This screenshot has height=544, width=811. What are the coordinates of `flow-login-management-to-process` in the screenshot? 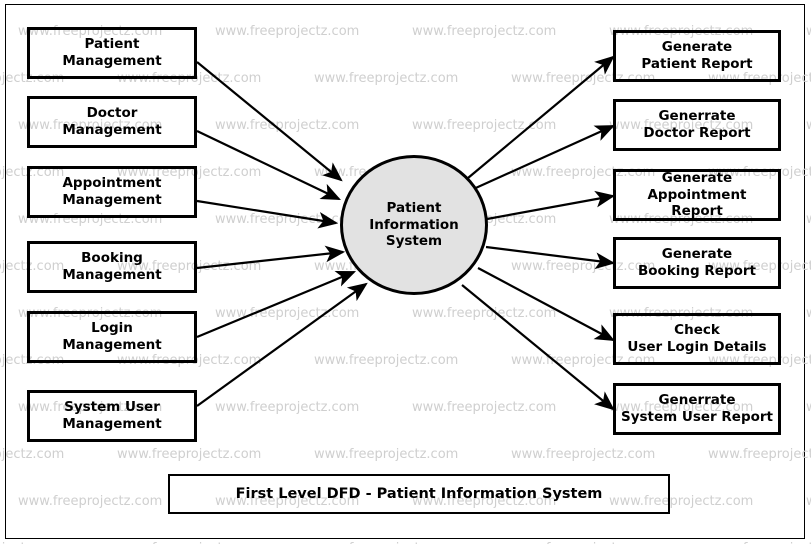 It's located at (276, 304).